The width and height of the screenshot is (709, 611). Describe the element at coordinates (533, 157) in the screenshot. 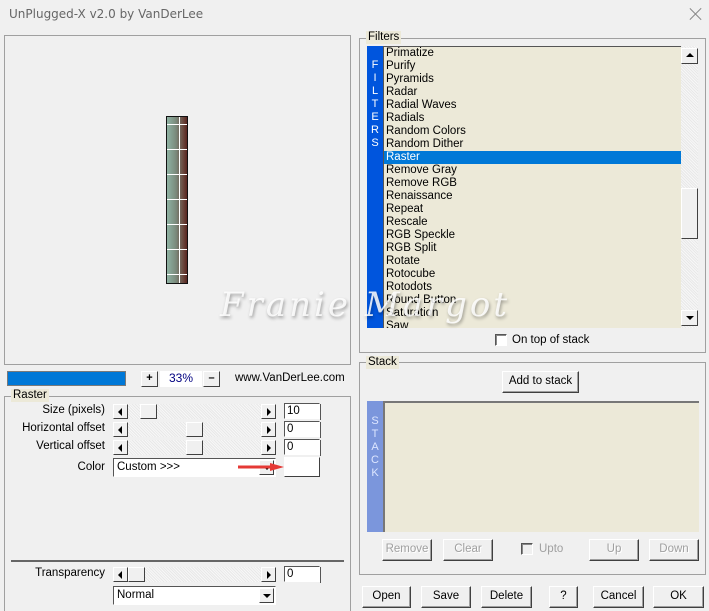

I see `filter-item: Raster` at that location.